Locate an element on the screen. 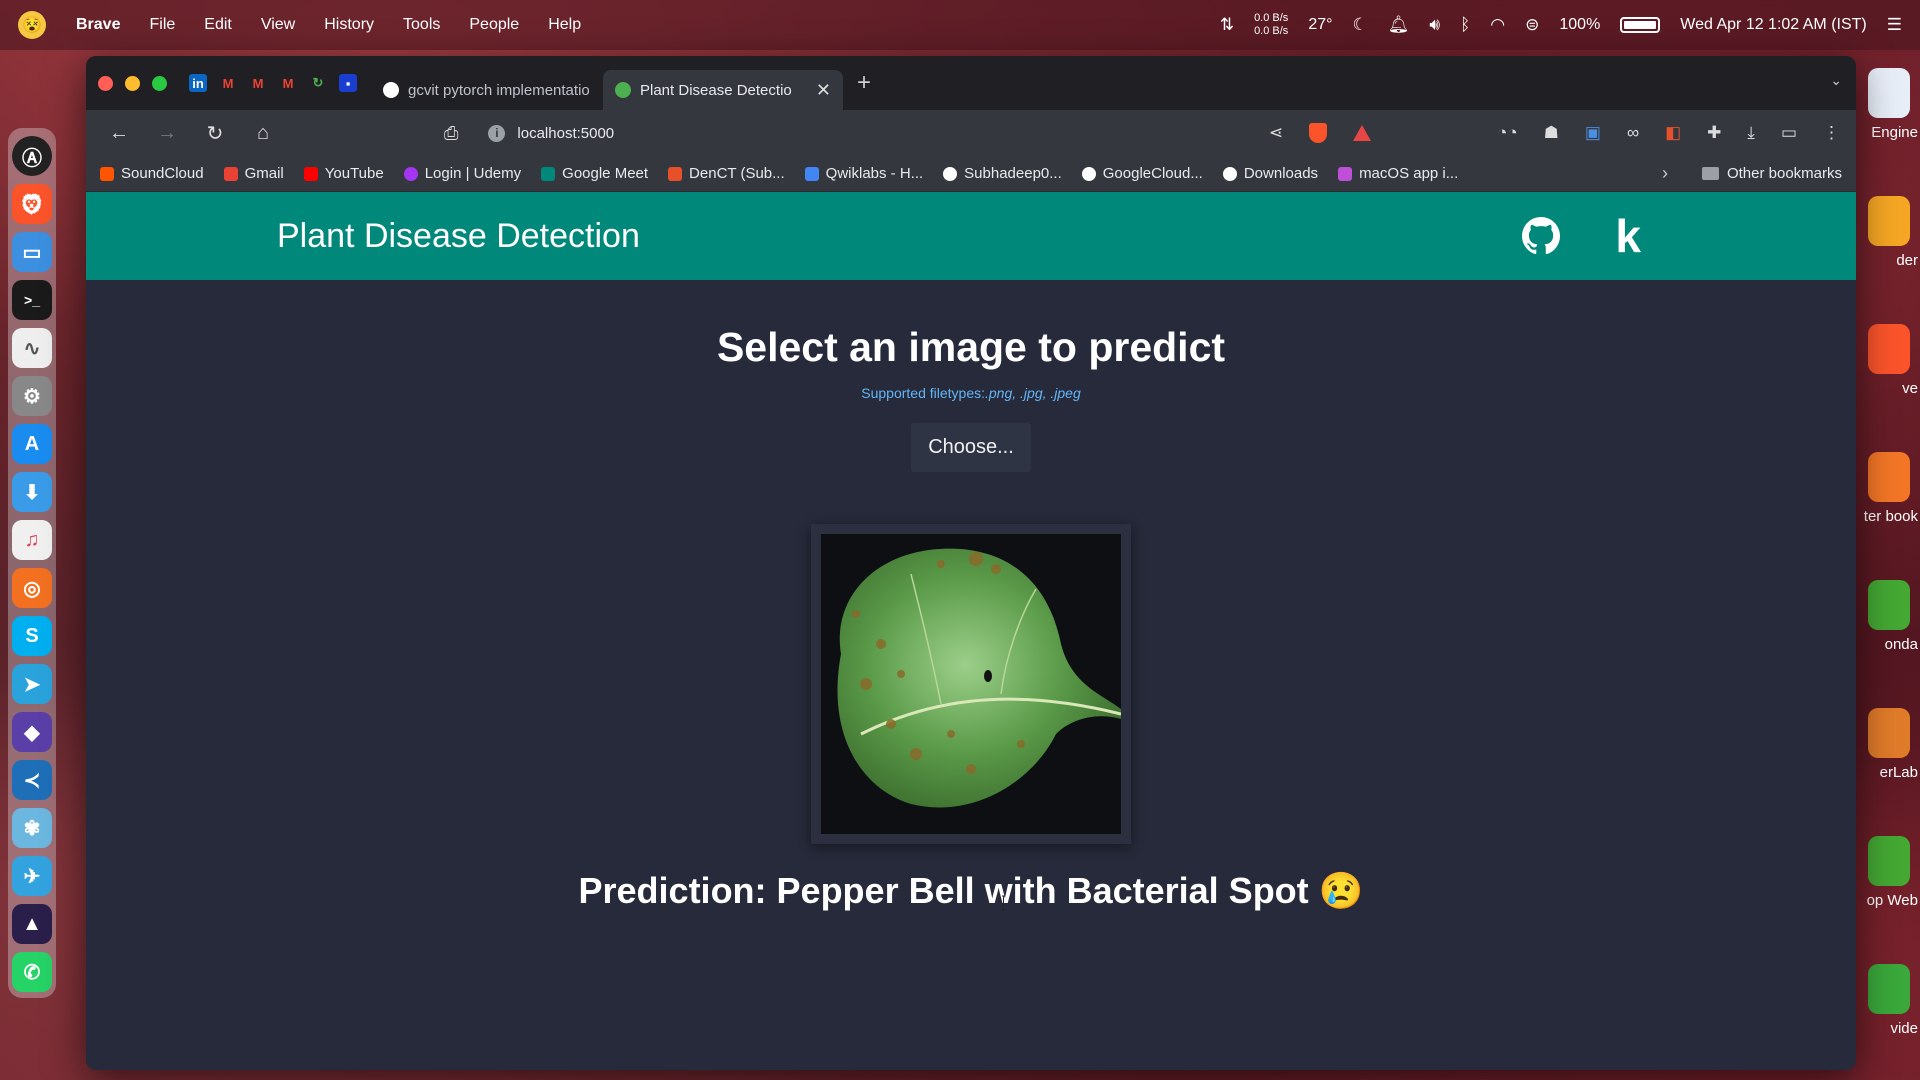 The image size is (1920, 1080). bookmark-gmail: Gmail is located at coordinates (253, 173).